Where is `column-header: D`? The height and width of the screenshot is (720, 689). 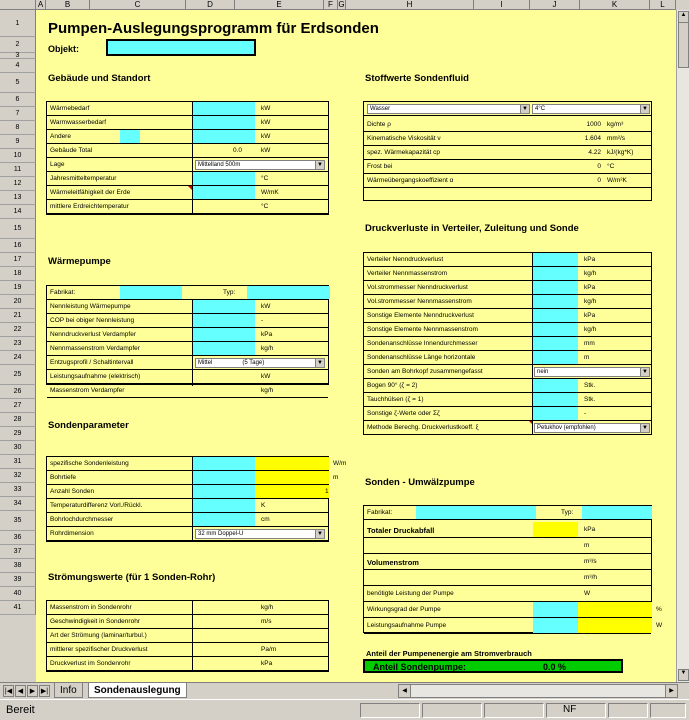 column-header: D is located at coordinates (210, 5).